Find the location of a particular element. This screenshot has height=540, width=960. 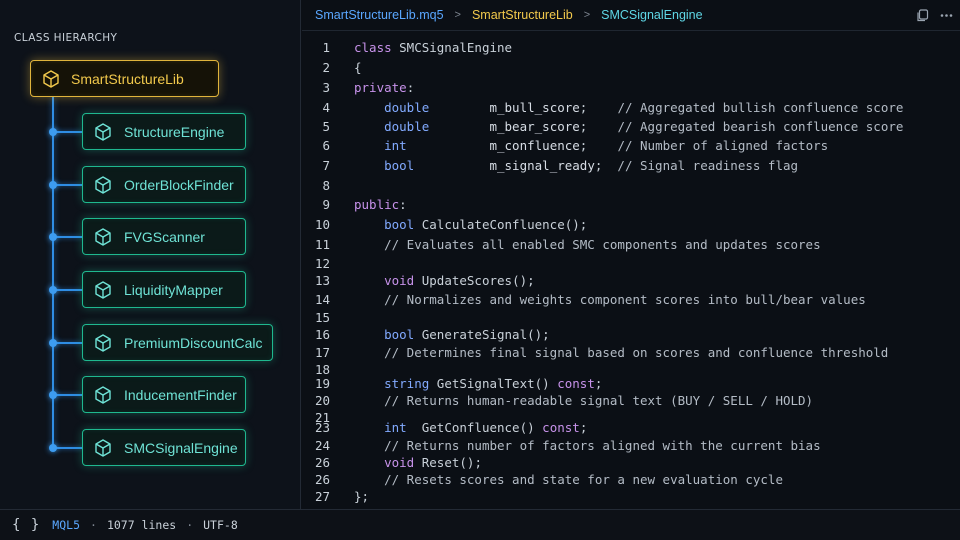

code-line: 27}; is located at coordinates (631, 498).